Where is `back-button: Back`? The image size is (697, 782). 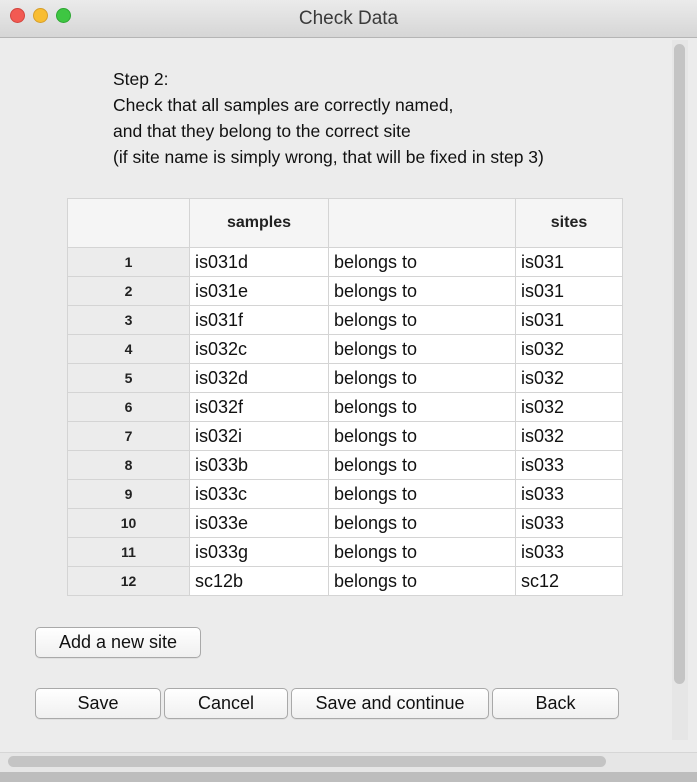 back-button: Back is located at coordinates (555, 703).